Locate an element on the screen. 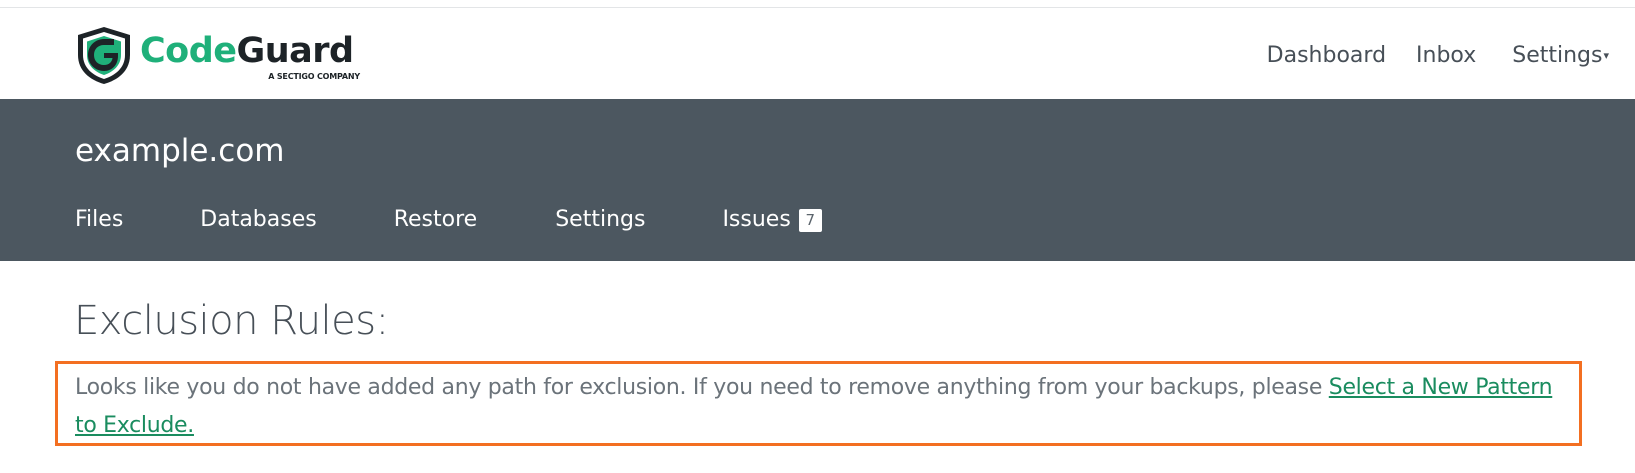 This screenshot has width=1635, height=473. site-tabs: Files Databases Restore Settings Issues 7 is located at coordinates (448, 220).